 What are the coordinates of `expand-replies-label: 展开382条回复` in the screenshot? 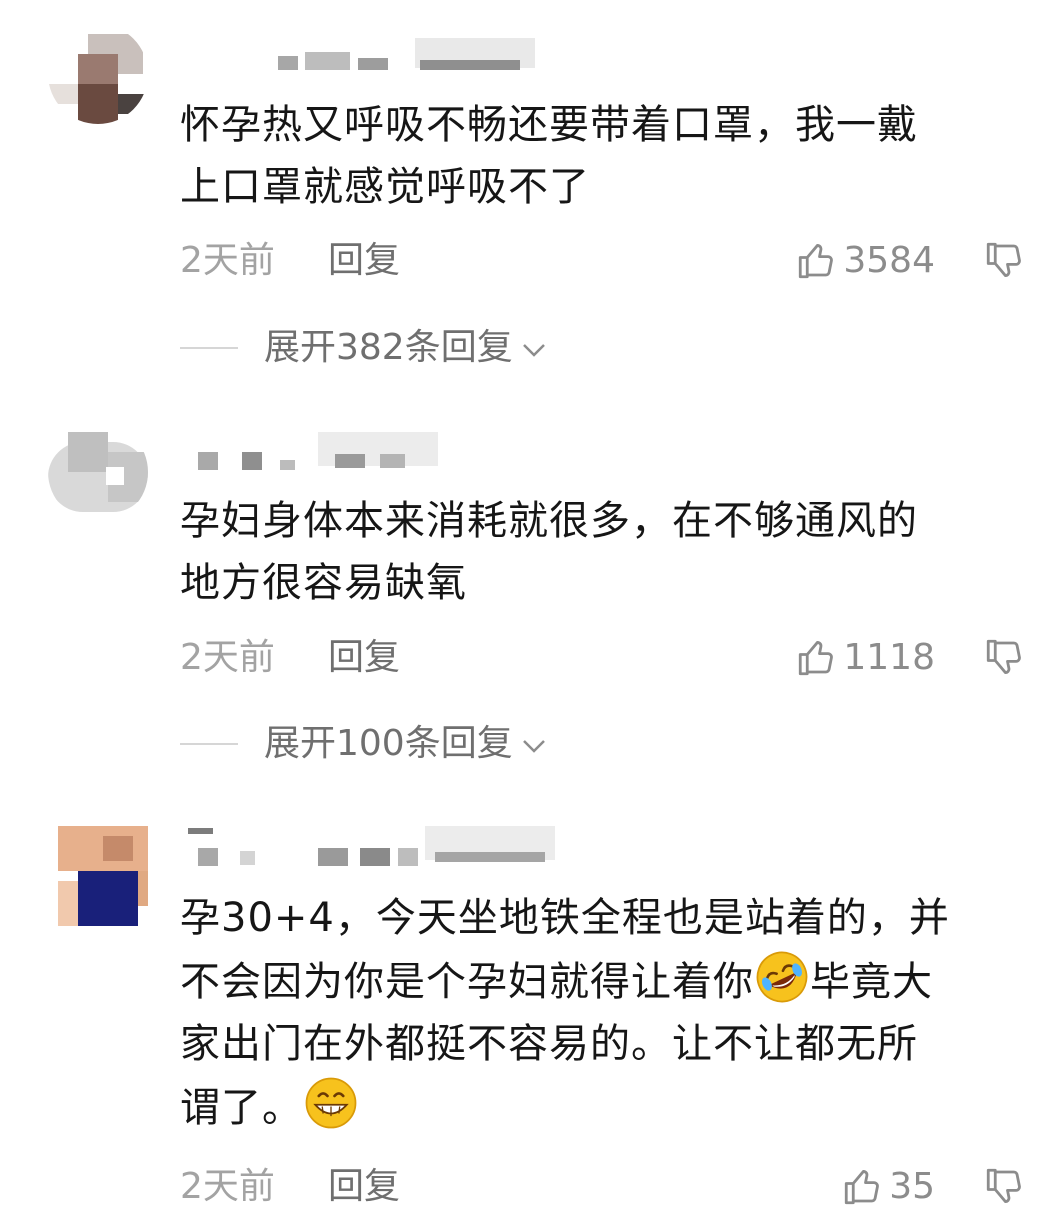 It's located at (388, 347).